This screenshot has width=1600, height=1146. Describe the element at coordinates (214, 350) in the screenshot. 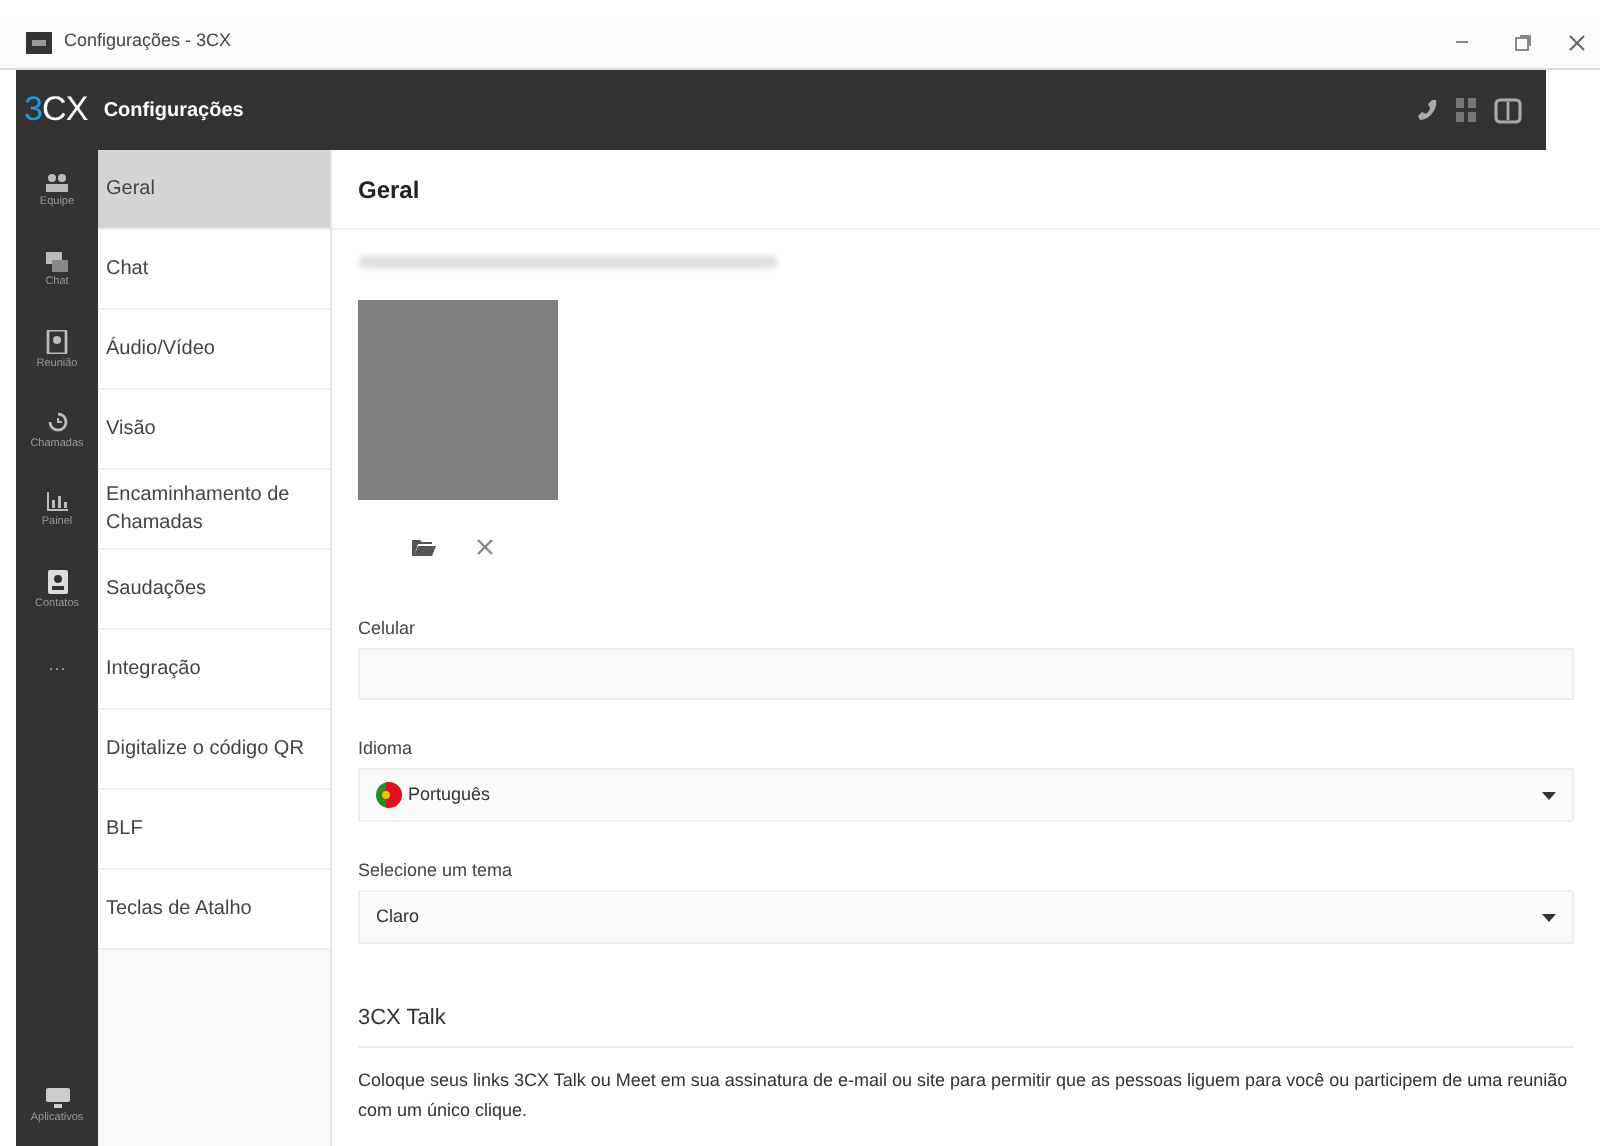

I see `nav-item: Áudio/Vídeo` at that location.